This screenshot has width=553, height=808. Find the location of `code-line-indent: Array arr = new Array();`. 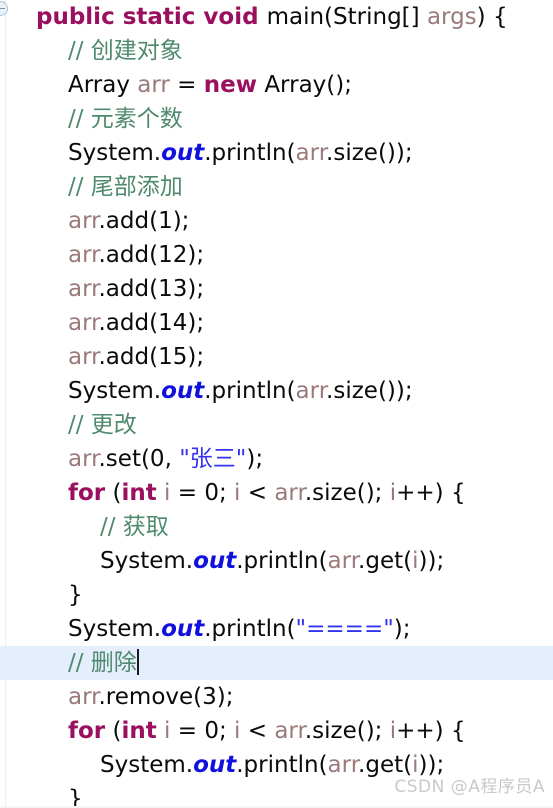

code-line-indent: Array arr = new Array(); is located at coordinates (176, 85).